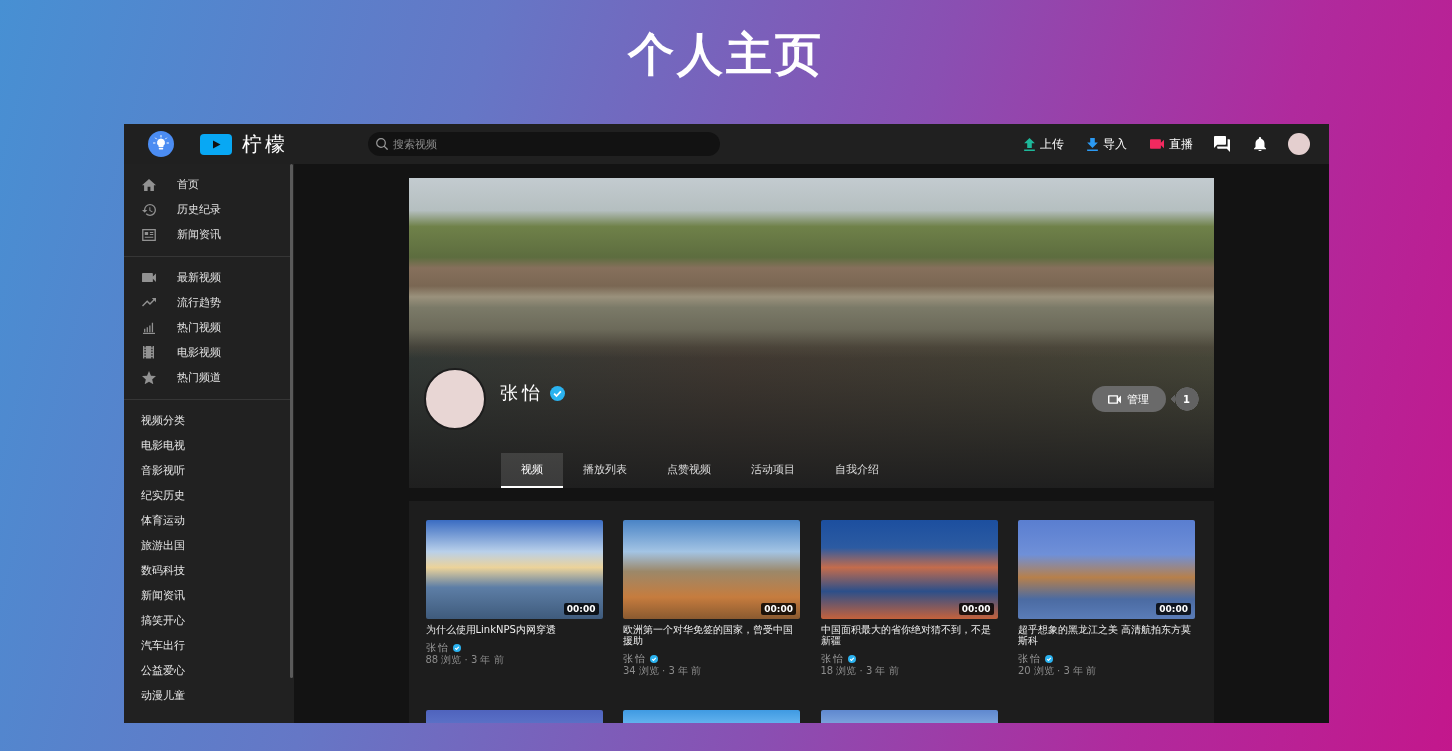 The height and width of the screenshot is (751, 1452). Describe the element at coordinates (514, 629) in the screenshot. I see `video-title: 为什么使用LinkNPS内网穿透` at that location.